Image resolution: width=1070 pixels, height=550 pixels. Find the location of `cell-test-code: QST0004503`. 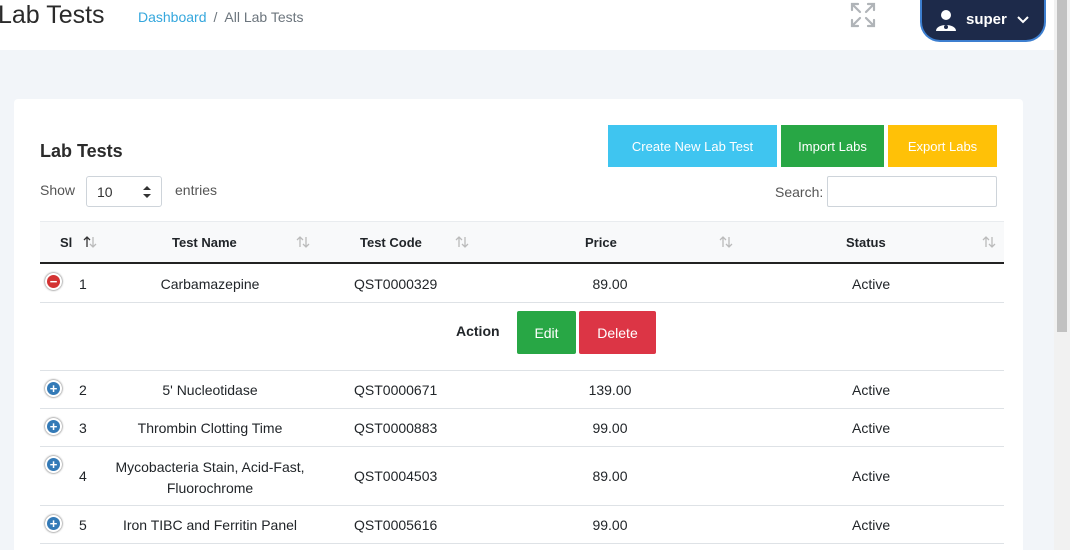

cell-test-code: QST0004503 is located at coordinates (396, 476).